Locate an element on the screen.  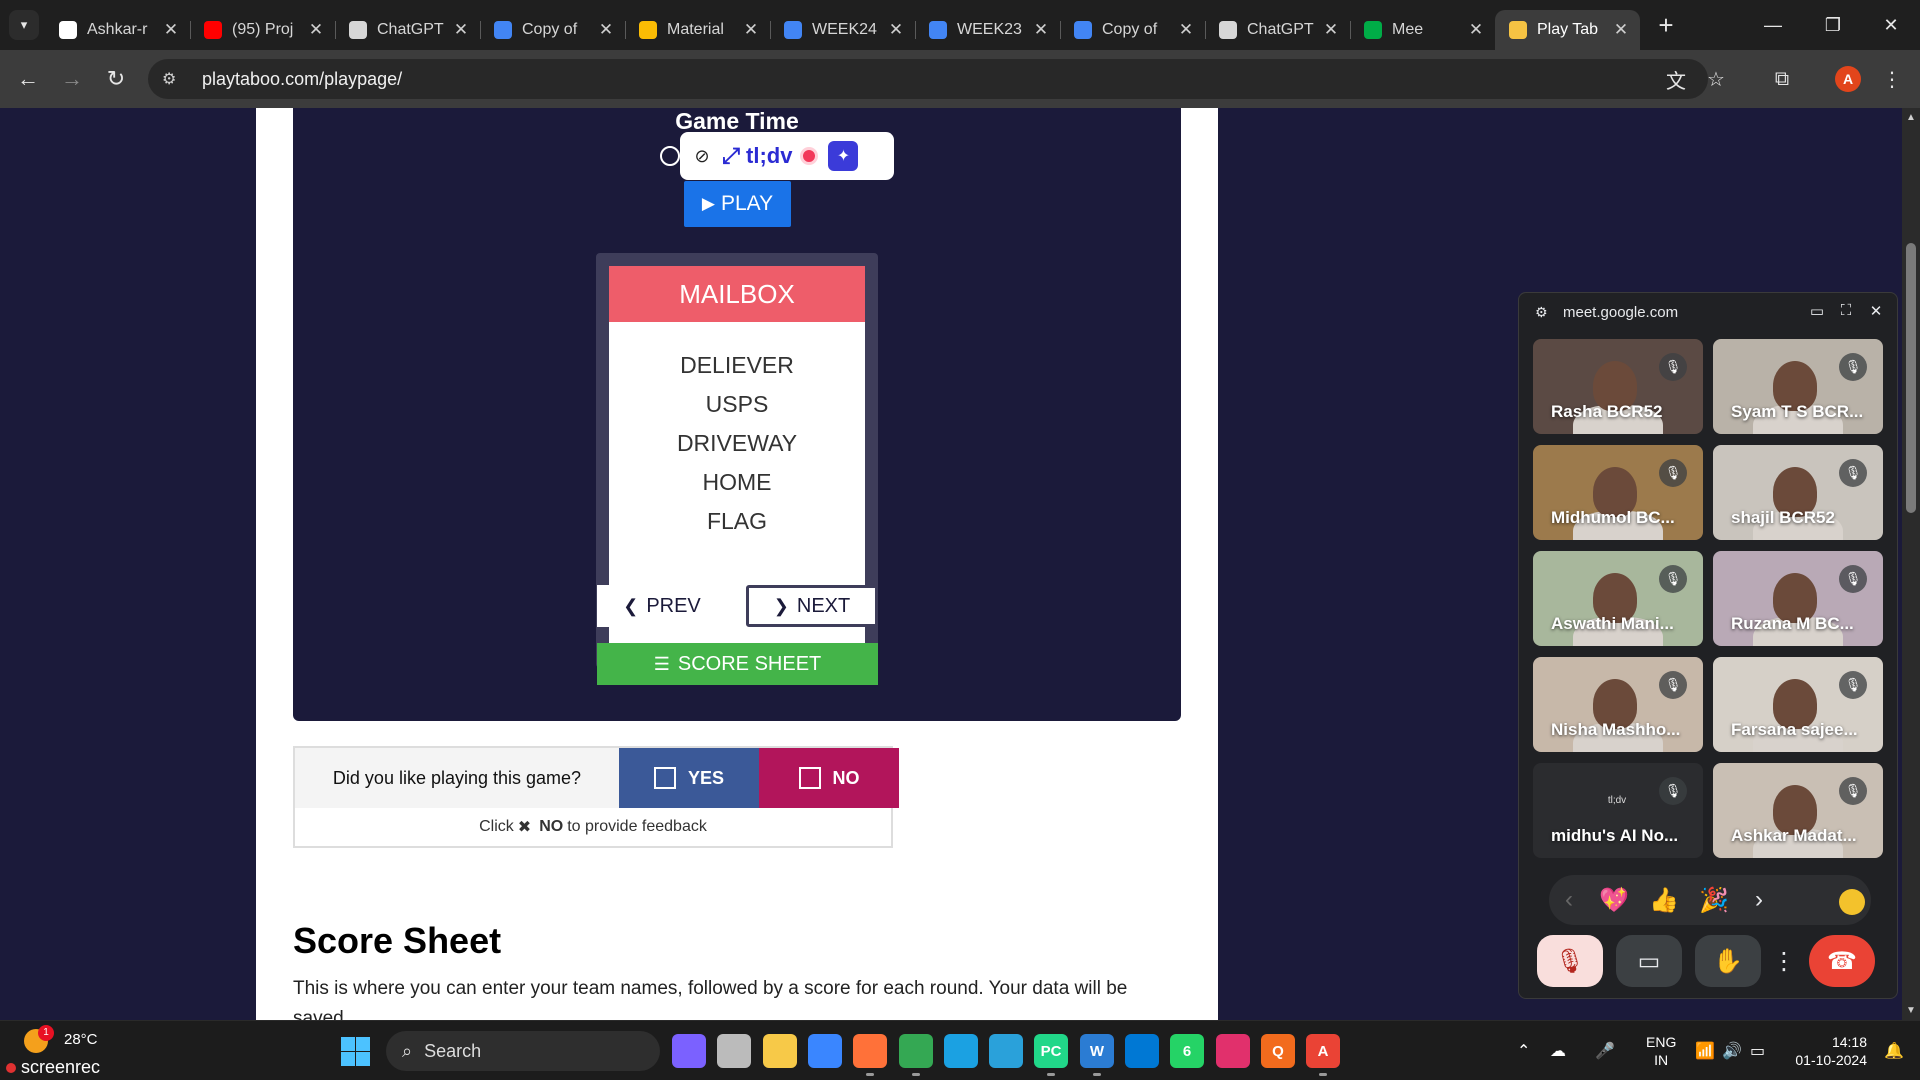
new-tab-button: + is located at coordinates (1666, 25).